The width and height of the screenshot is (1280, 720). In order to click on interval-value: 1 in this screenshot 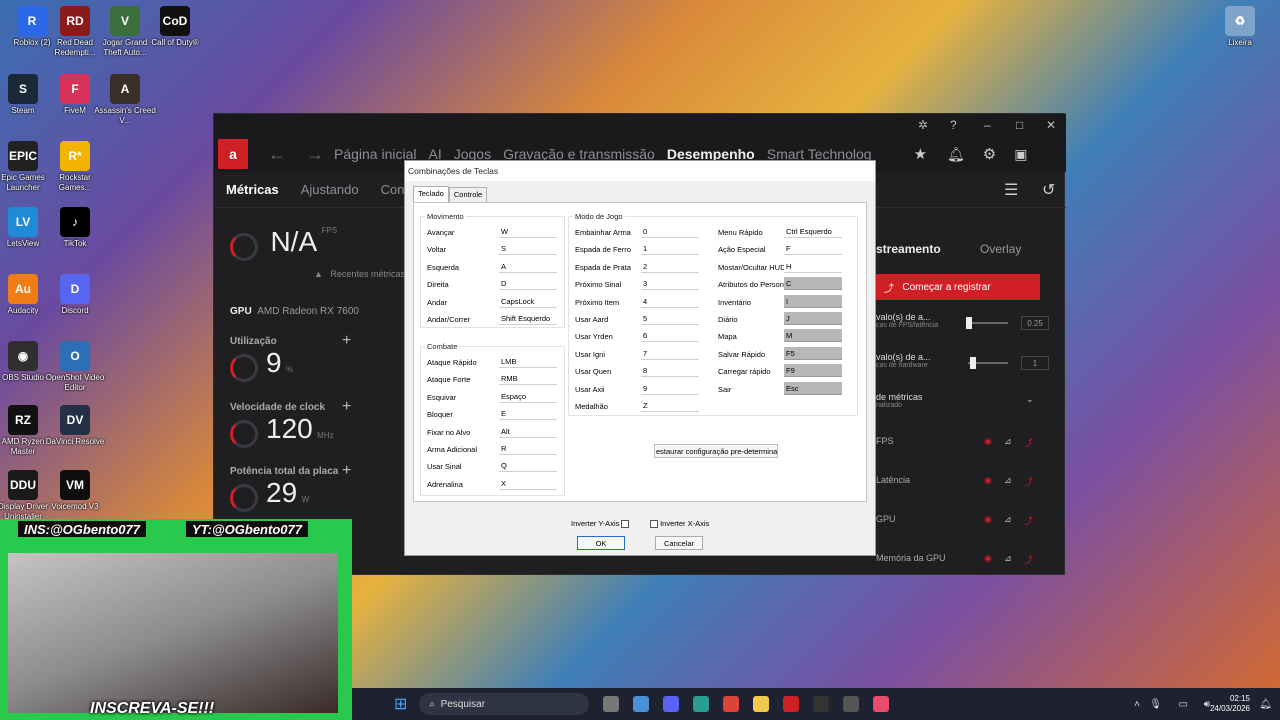, I will do `click(1035, 363)`.